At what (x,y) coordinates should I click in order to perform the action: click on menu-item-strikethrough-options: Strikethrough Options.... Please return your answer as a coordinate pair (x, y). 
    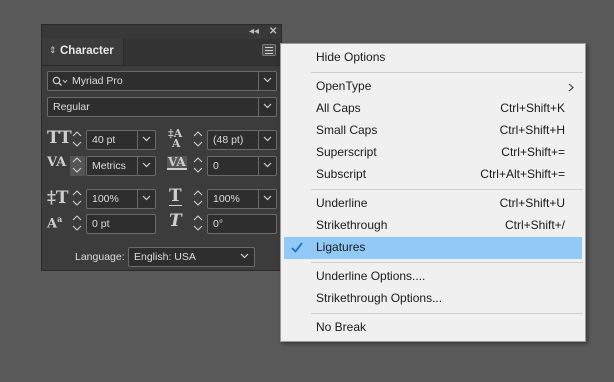
    Looking at the image, I should click on (433, 299).